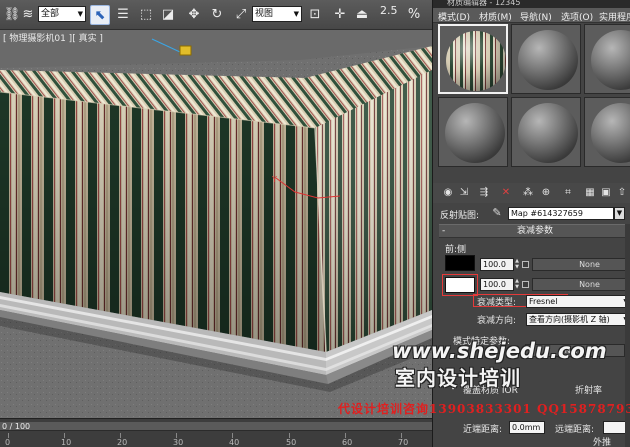 This screenshot has height=447, width=630. I want to click on menu-utilities: 实用程序, so click(614, 16).